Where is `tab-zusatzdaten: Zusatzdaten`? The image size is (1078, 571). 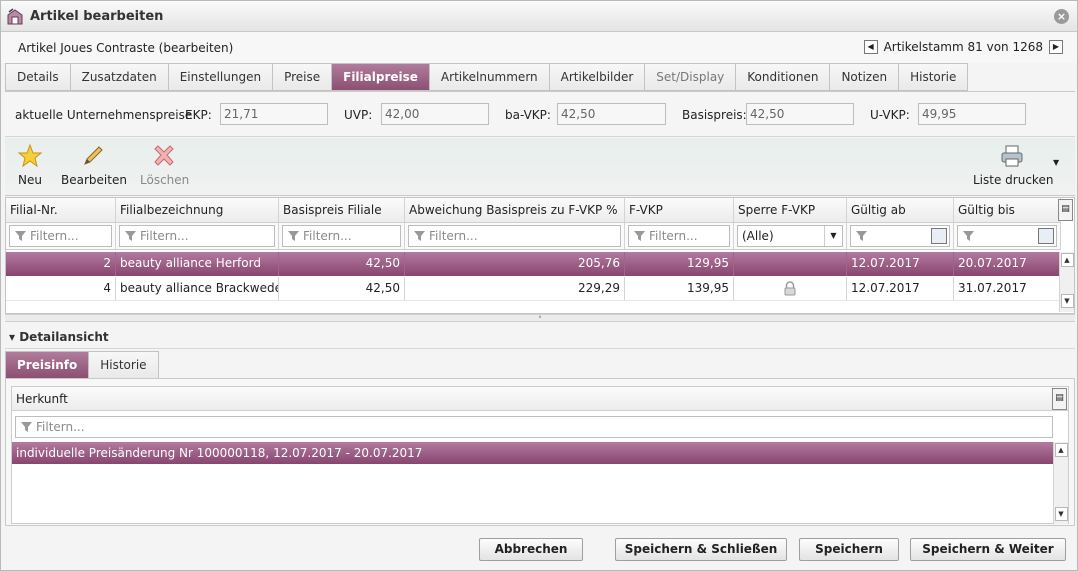 tab-zusatzdaten: Zusatzdaten is located at coordinates (119, 77).